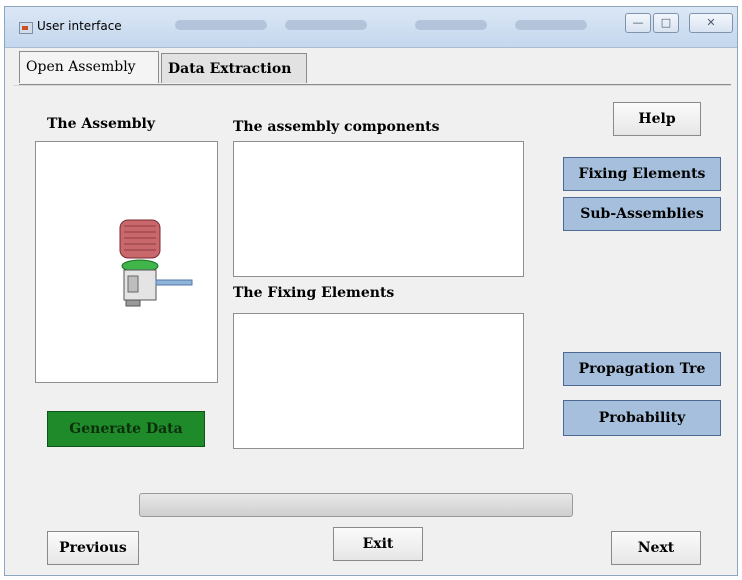 The width and height of the screenshot is (742, 580). I want to click on tab-open-assembly: Open Assembly, so click(89, 67).